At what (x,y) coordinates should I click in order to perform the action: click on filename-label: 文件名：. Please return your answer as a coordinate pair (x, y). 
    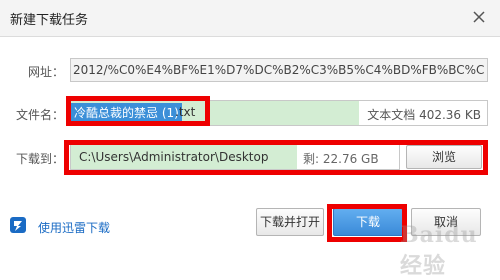
    Looking at the image, I should click on (40, 115).